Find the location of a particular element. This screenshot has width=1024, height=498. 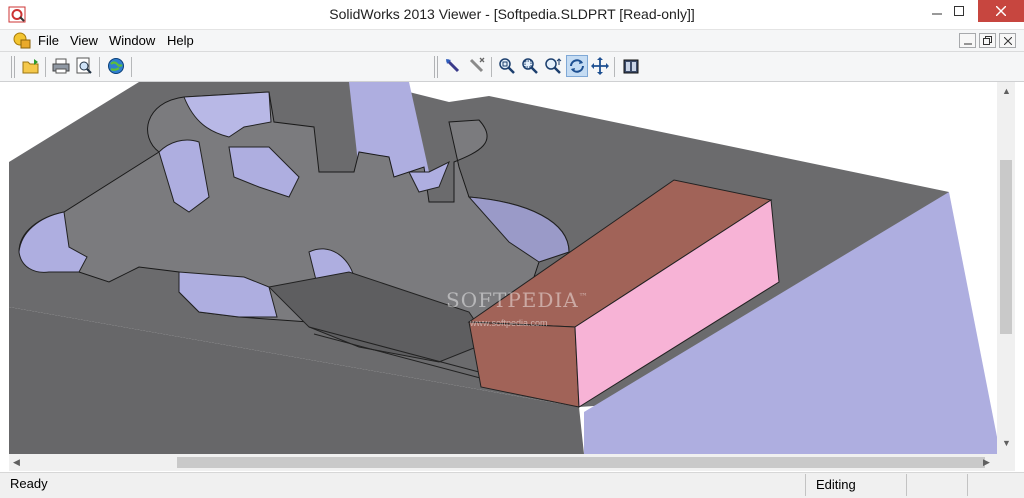

solidworks-logo-icon is located at coordinates (22, 41).